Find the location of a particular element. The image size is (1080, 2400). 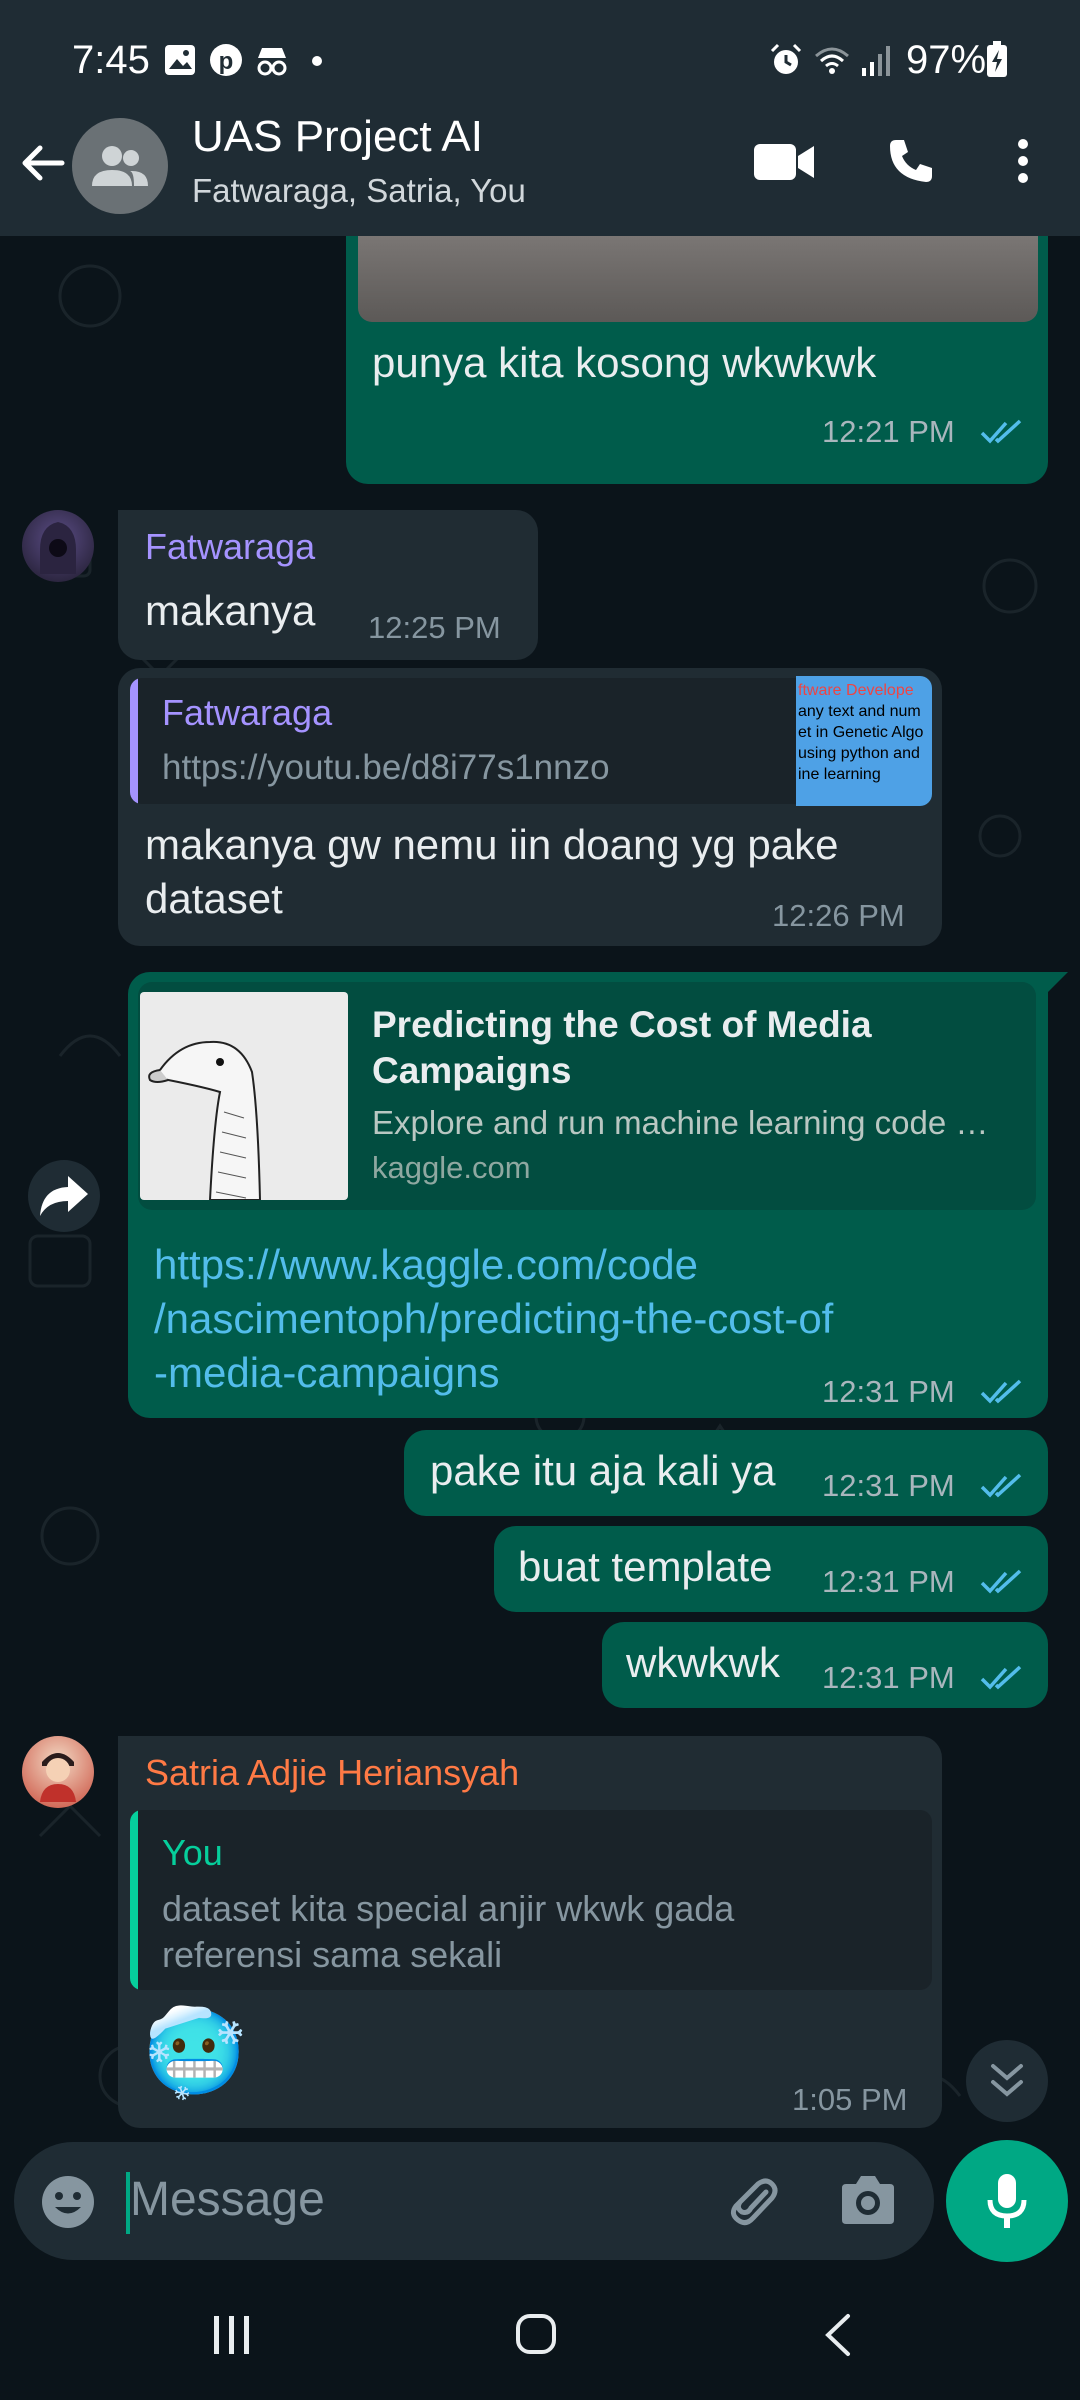

back-nav-icon is located at coordinates (837, 2335).